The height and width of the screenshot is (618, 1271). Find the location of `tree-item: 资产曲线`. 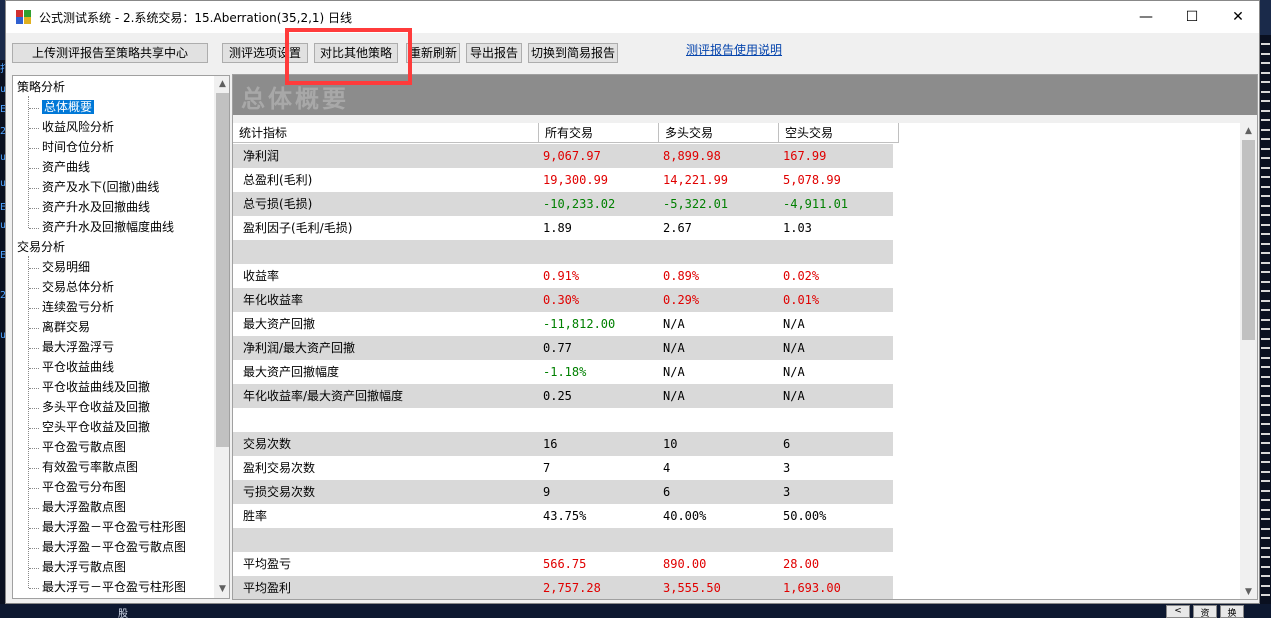

tree-item: 资产曲线 is located at coordinates (66, 167).